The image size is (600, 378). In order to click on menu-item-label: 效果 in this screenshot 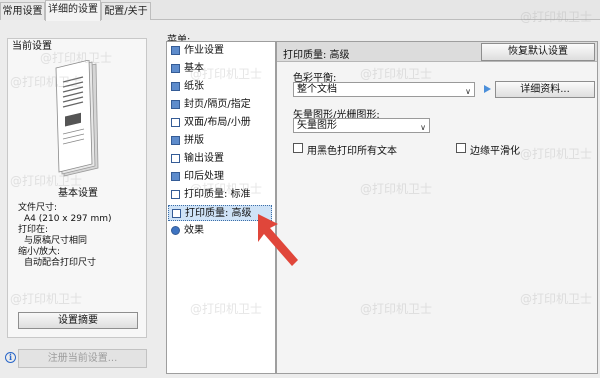, I will do `click(194, 230)`.